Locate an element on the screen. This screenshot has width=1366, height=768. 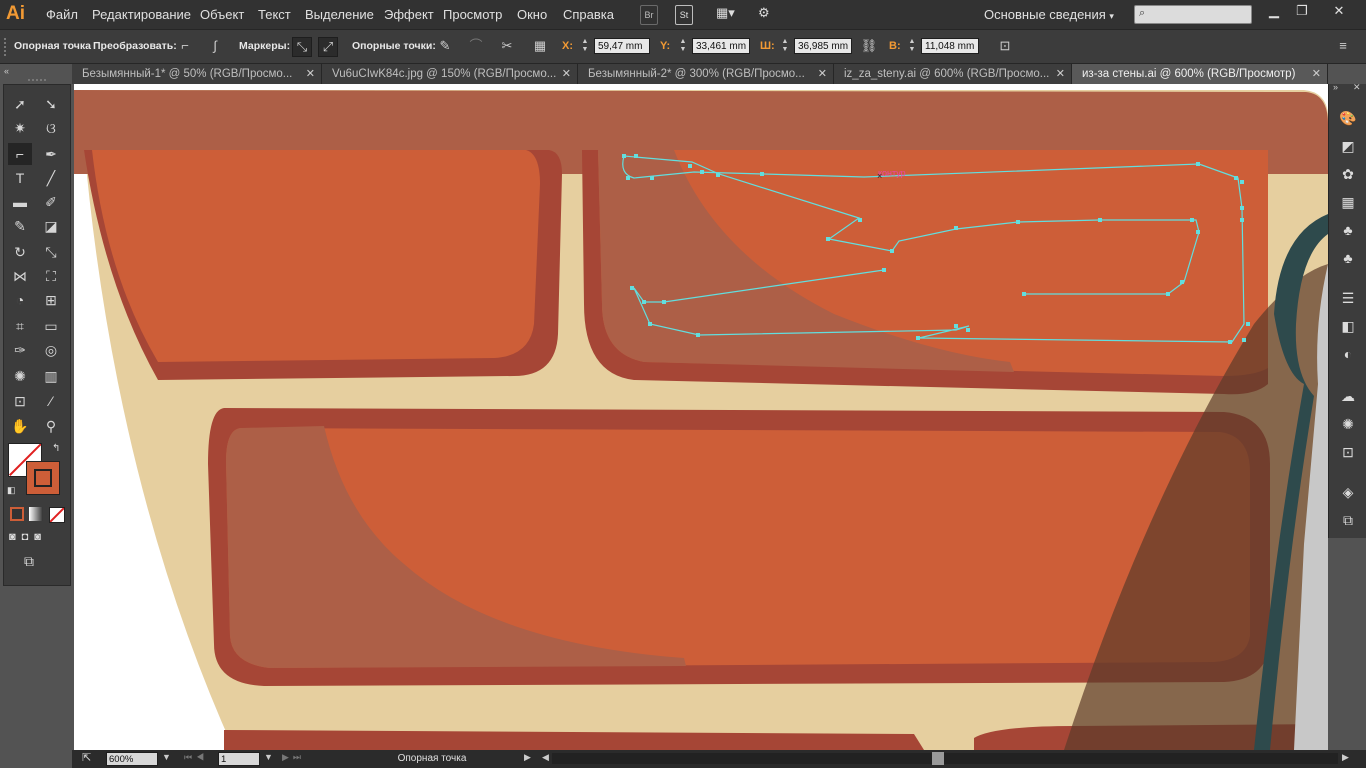
swap-fill-stroke-icon: ↰ is located at coordinates (56, 448).